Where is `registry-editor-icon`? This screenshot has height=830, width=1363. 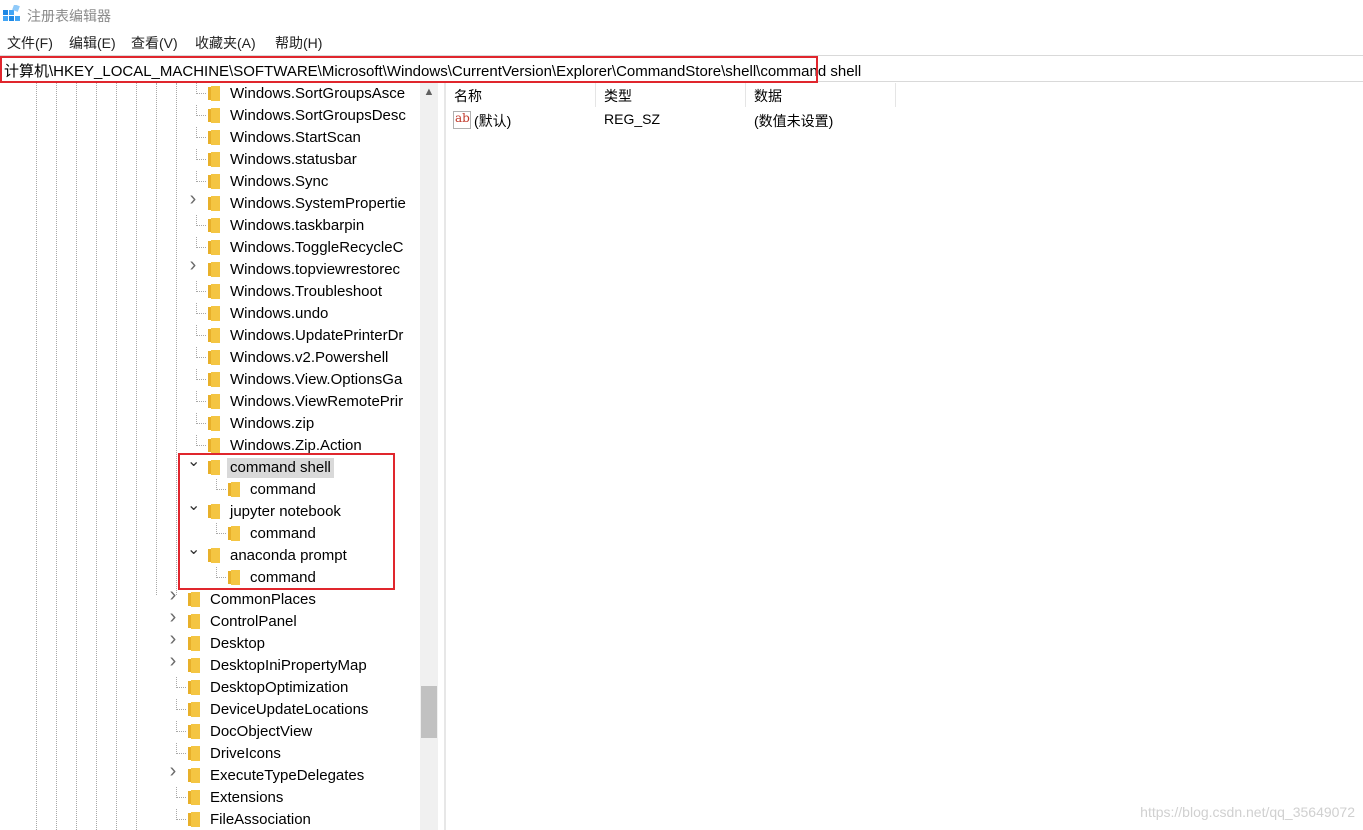 registry-editor-icon is located at coordinates (11, 13).